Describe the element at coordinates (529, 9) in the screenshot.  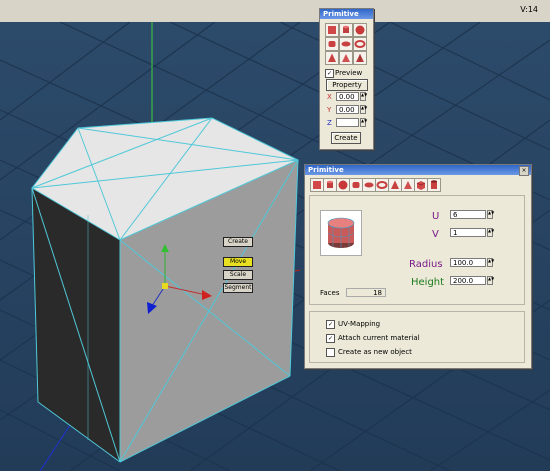
I see `vertex-count: V:14` at that location.